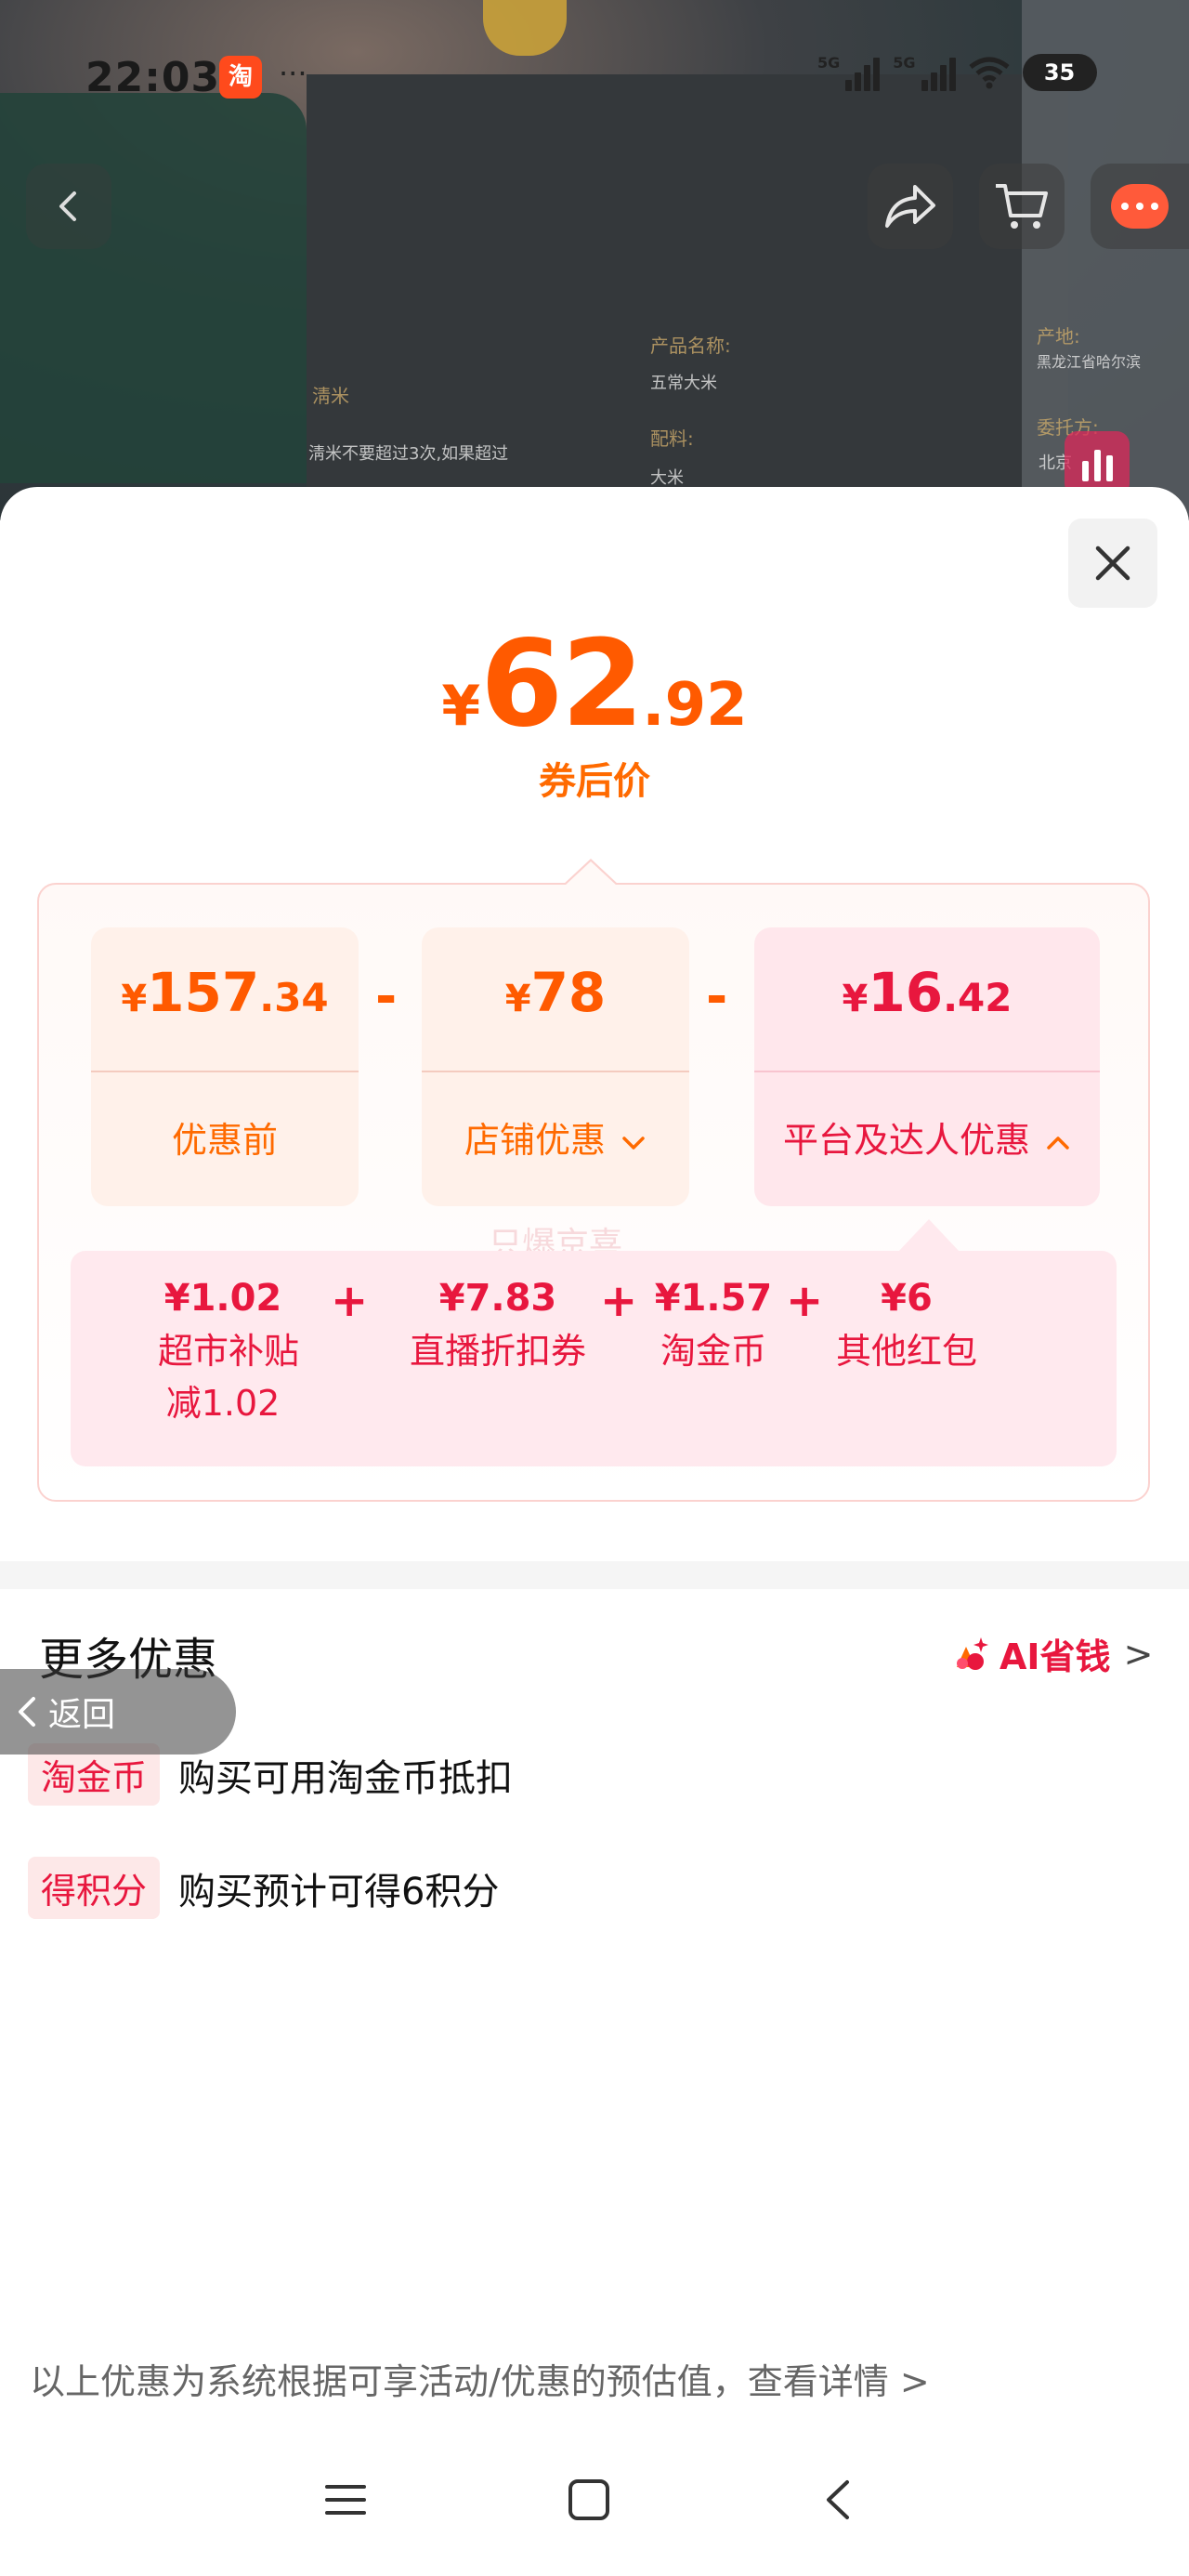 This screenshot has height=2576, width=1189. Describe the element at coordinates (1060, 72) in the screenshot. I see `battery-indicator: 35` at that location.